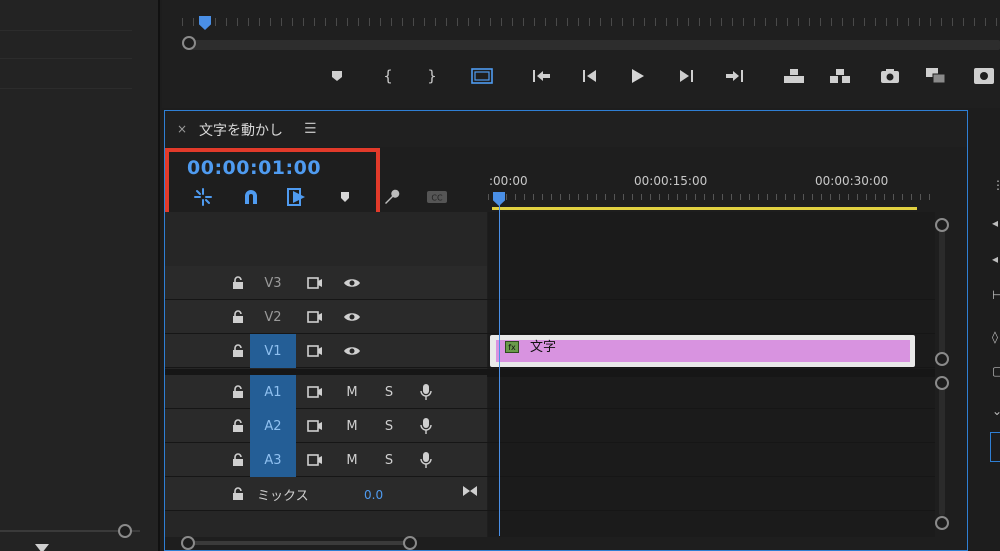  I want to click on captions-icon: CC, so click(437, 197).